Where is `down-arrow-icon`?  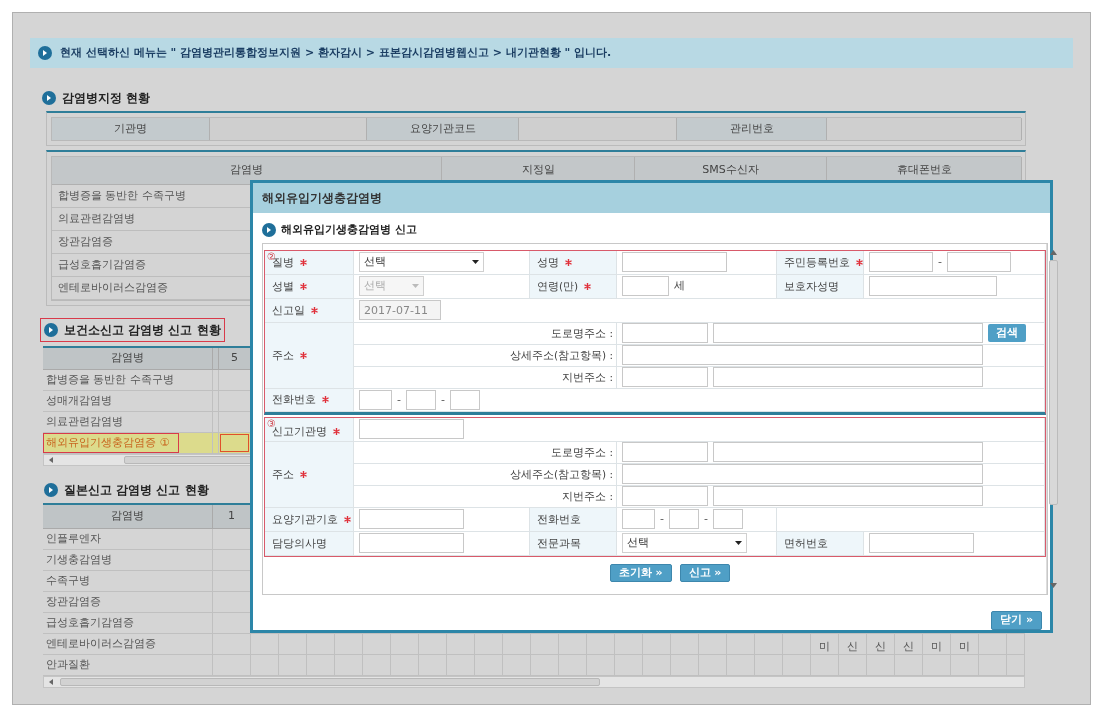 down-arrow-icon is located at coordinates (1053, 585).